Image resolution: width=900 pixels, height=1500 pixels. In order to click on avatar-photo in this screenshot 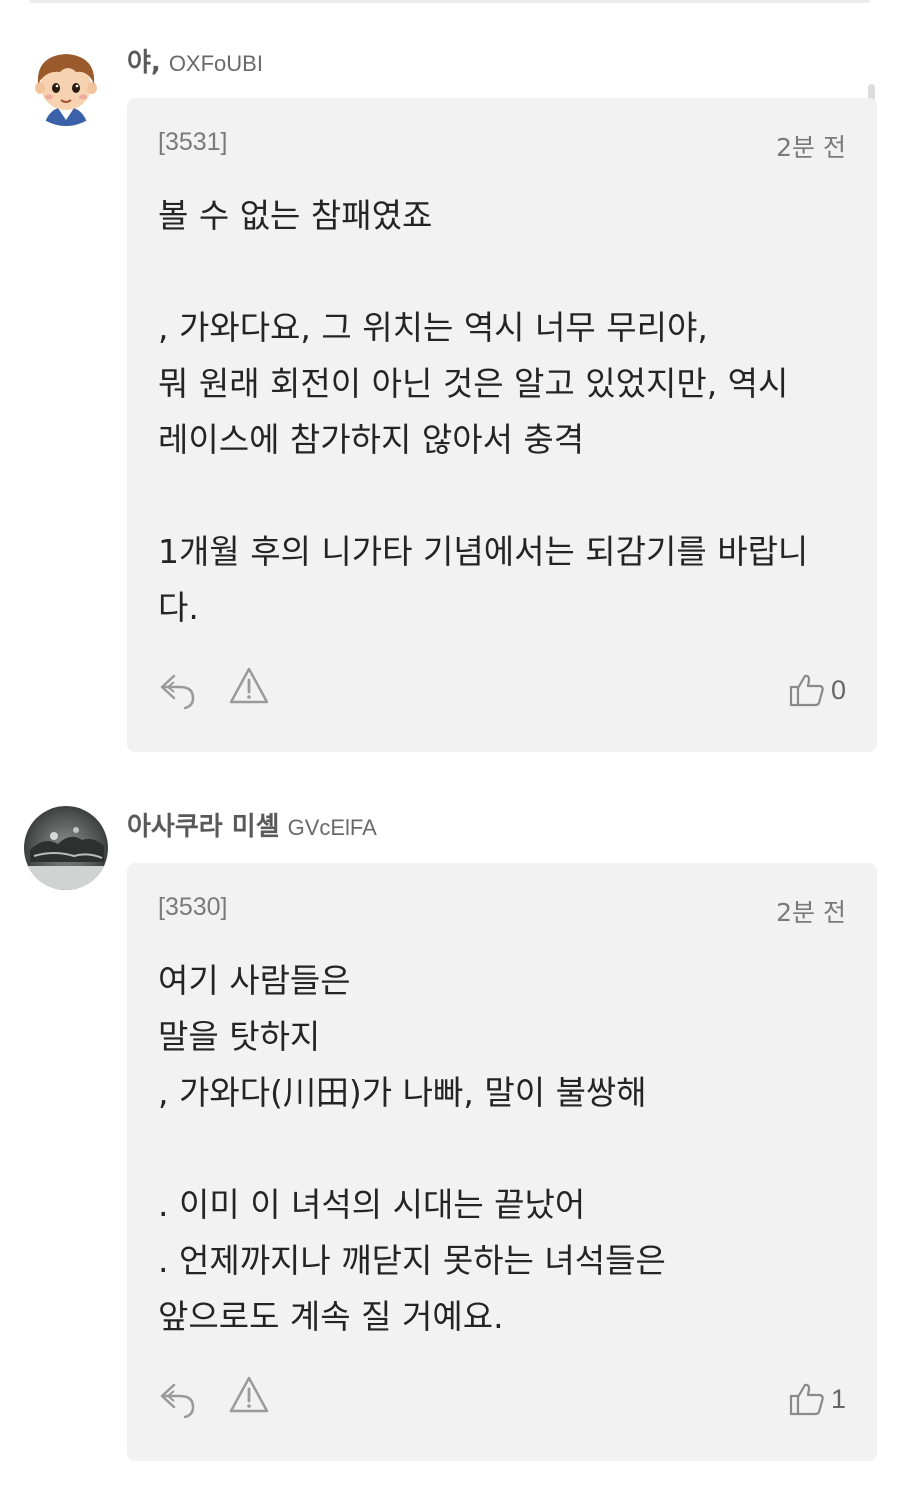, I will do `click(66, 848)`.